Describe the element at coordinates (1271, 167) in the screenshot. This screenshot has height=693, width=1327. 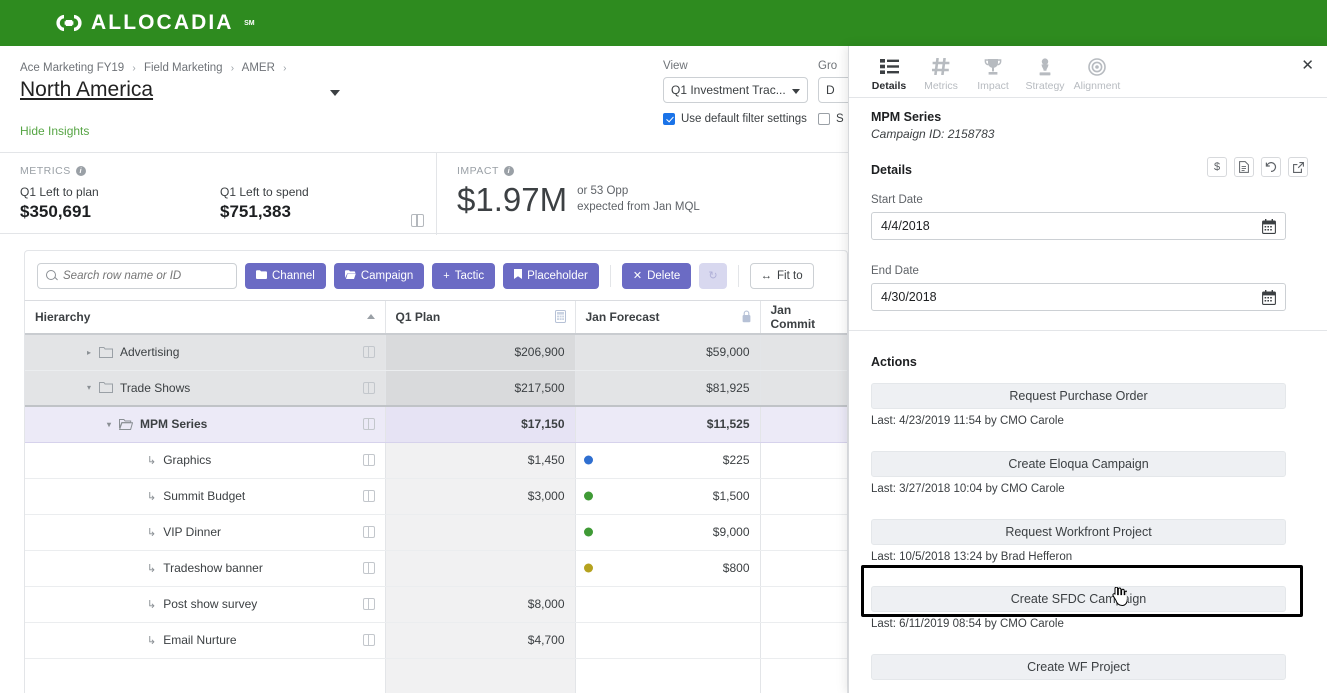
I see `history-icon` at that location.